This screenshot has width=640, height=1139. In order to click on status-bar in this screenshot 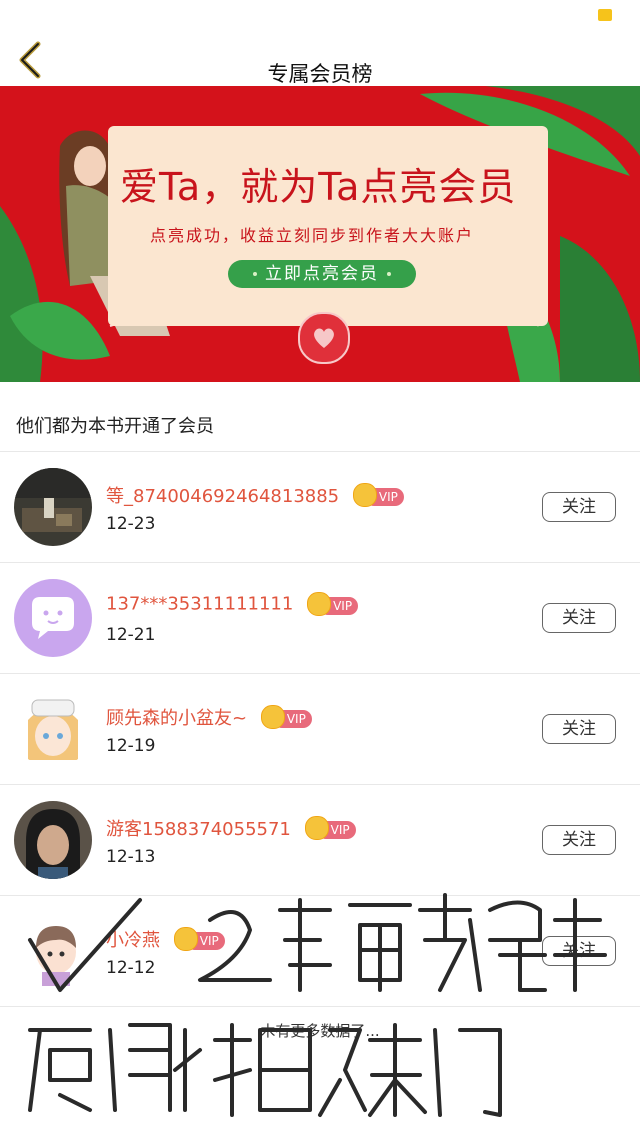, I will do `click(320, 15)`.